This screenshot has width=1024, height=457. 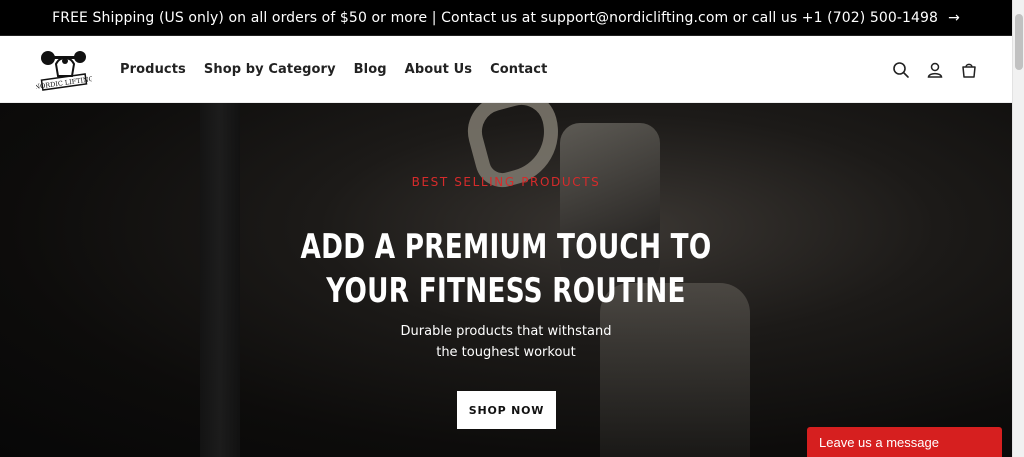 I want to click on shop-now-button: SHOP NOW, so click(x=506, y=410).